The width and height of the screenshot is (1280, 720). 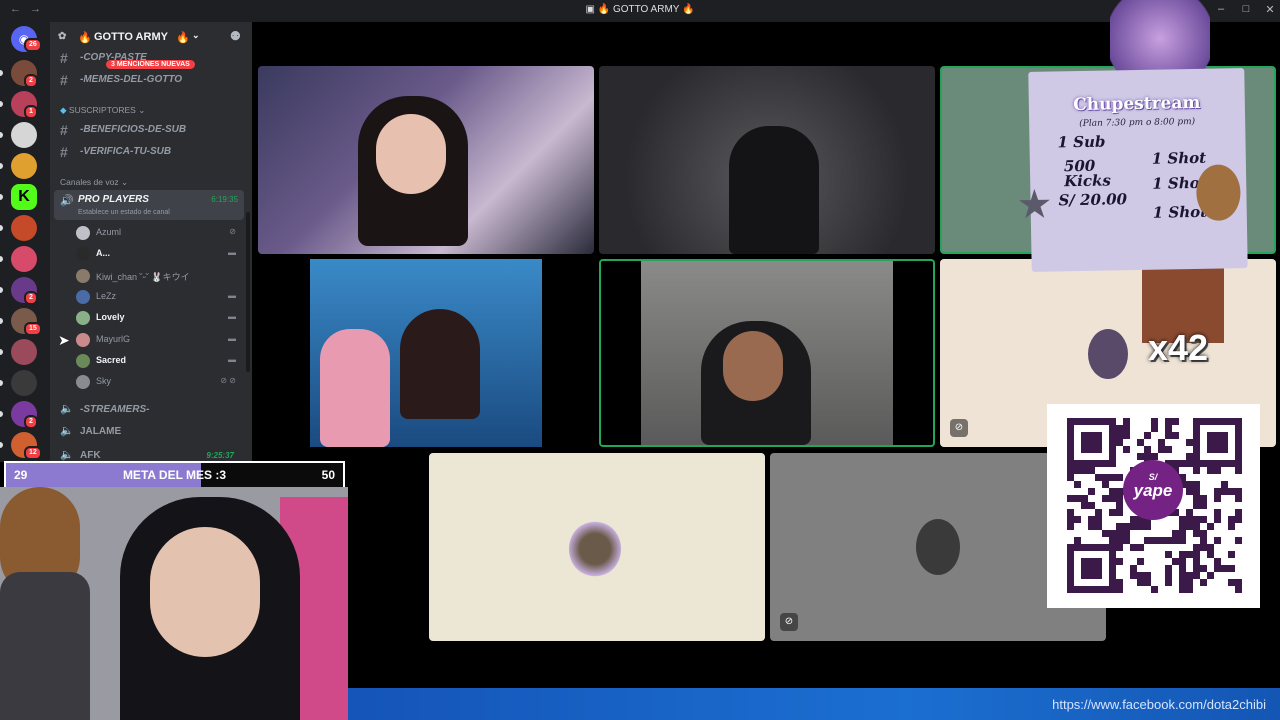 What do you see at coordinates (160, 318) in the screenshot?
I see `voice-user-row: Lovely ▬` at bounding box center [160, 318].